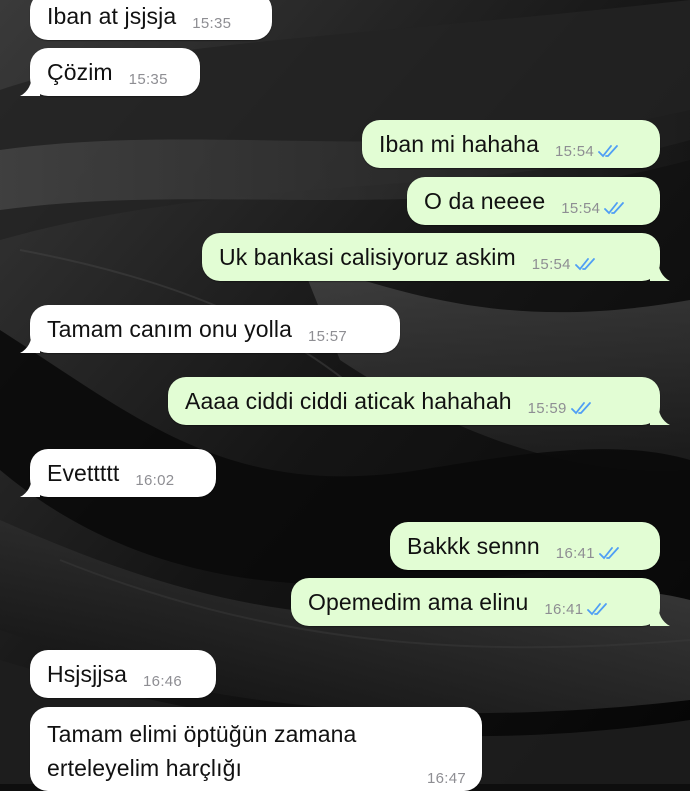 Image resolution: width=690 pixels, height=791 pixels. Describe the element at coordinates (367, 256) in the screenshot. I see `message-text: Uk bankasi calisiyoruz askim` at that location.